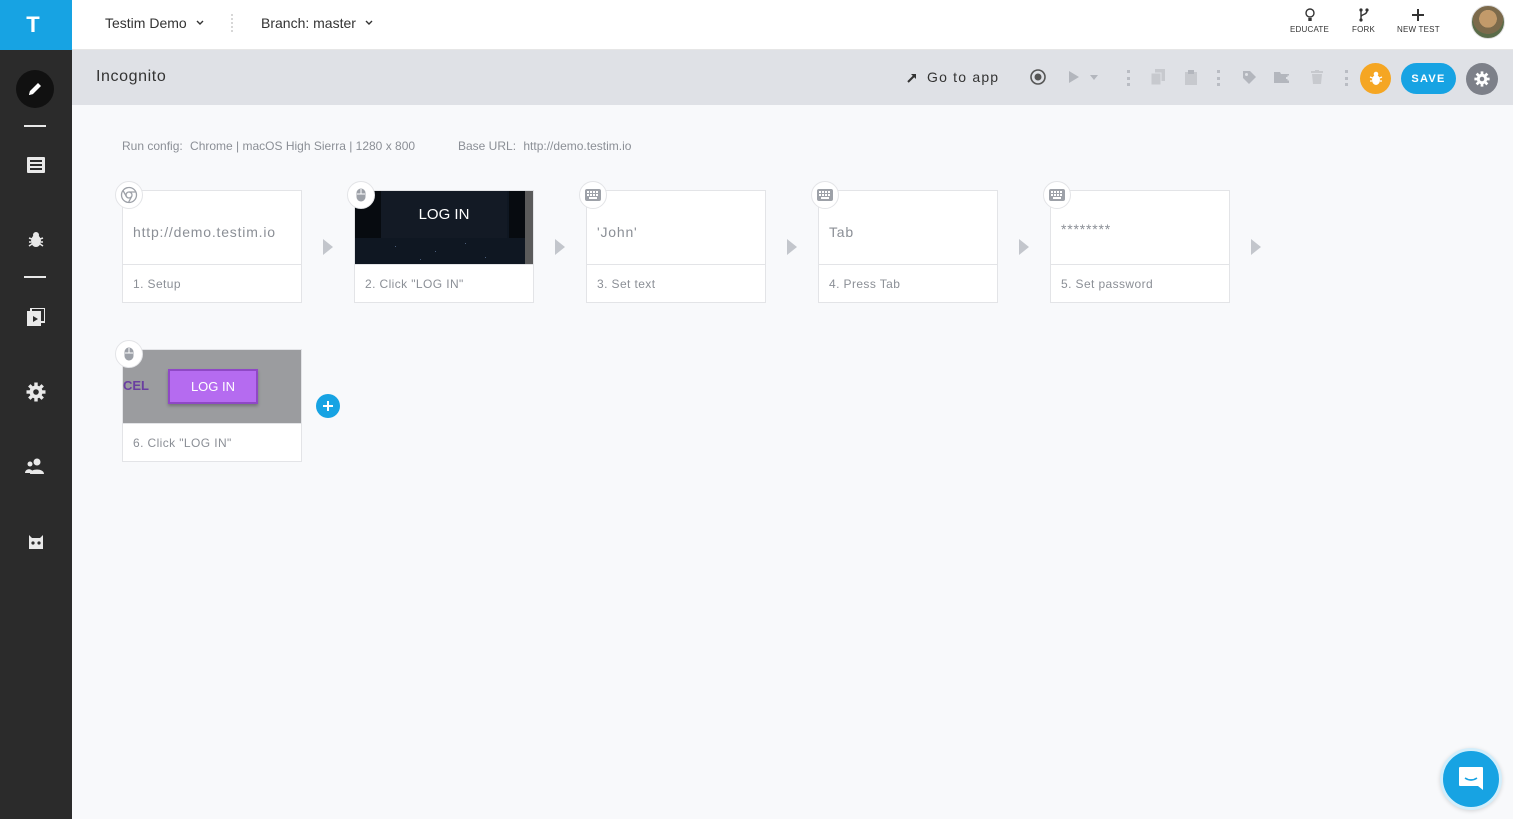  Describe the element at coordinates (204, 232) in the screenshot. I see `step-preview-text: http://demo.testim.io` at that location.